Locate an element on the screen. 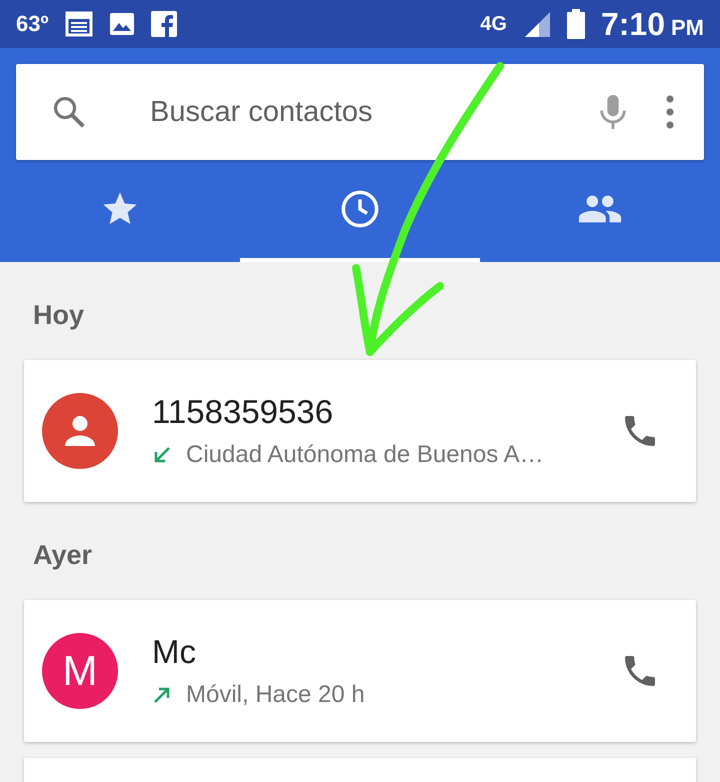 The image size is (720, 782). incoming-call-icon is located at coordinates (162, 455).